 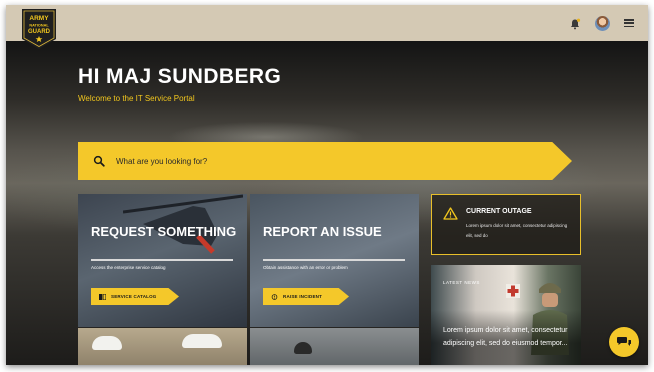 What do you see at coordinates (450, 213) in the screenshot?
I see `warning-triangle-icon` at bounding box center [450, 213].